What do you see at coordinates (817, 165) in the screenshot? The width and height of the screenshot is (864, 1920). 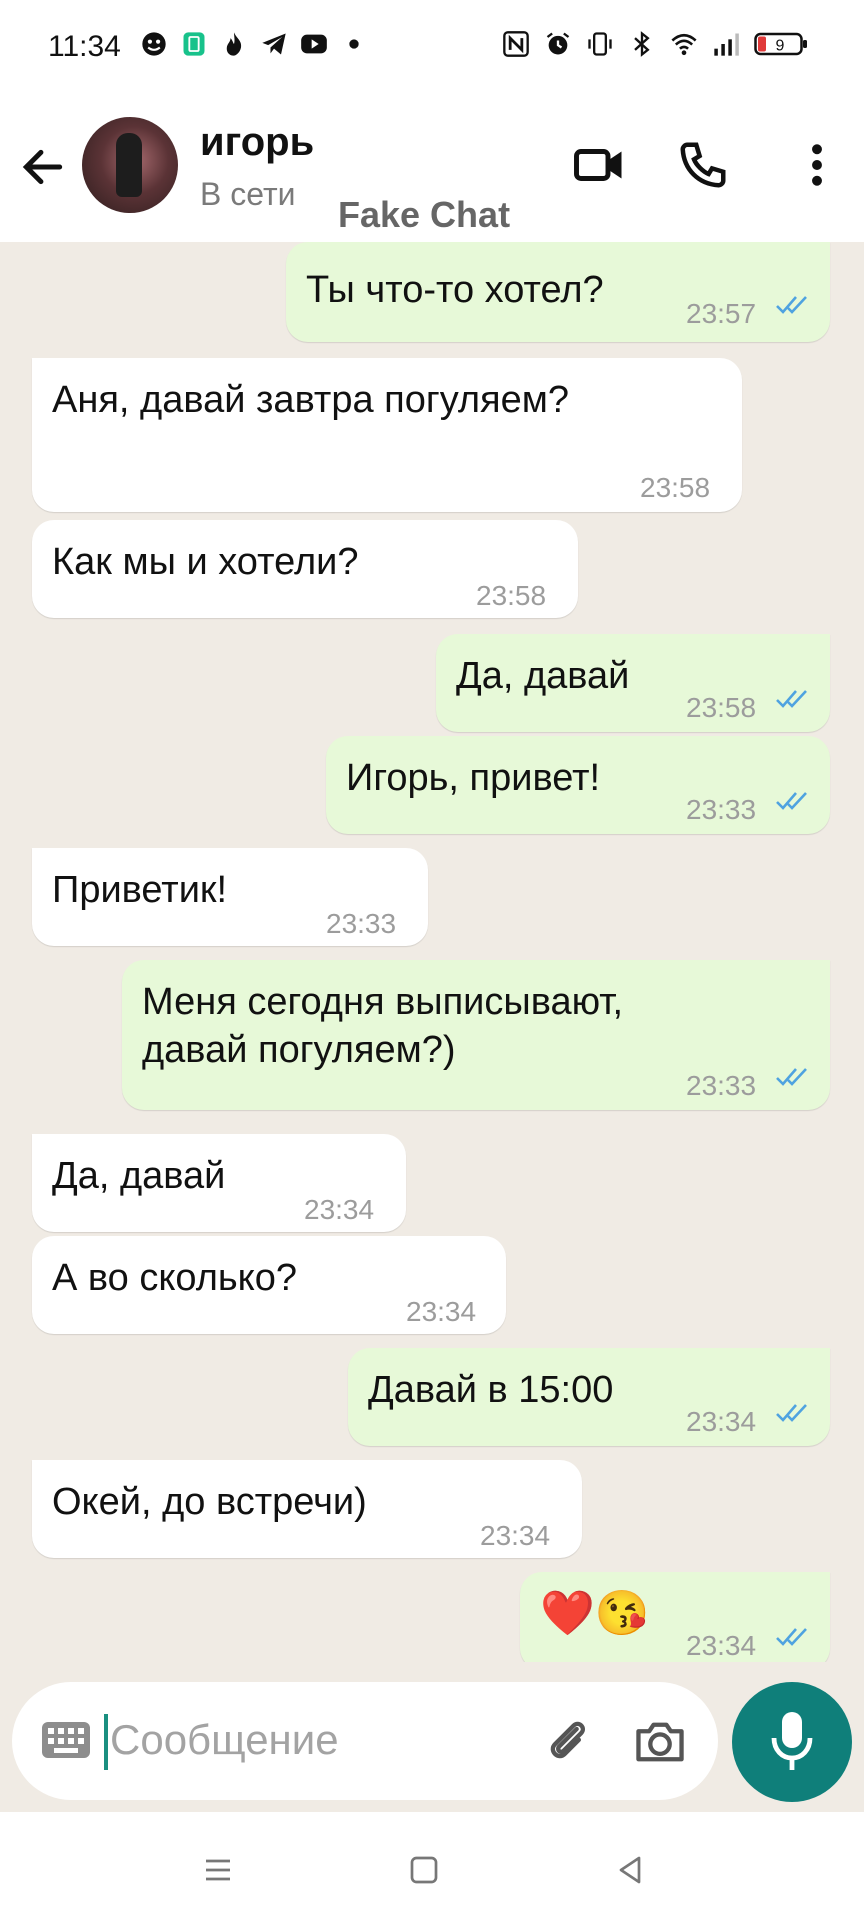 I see `more-vert-icon` at bounding box center [817, 165].